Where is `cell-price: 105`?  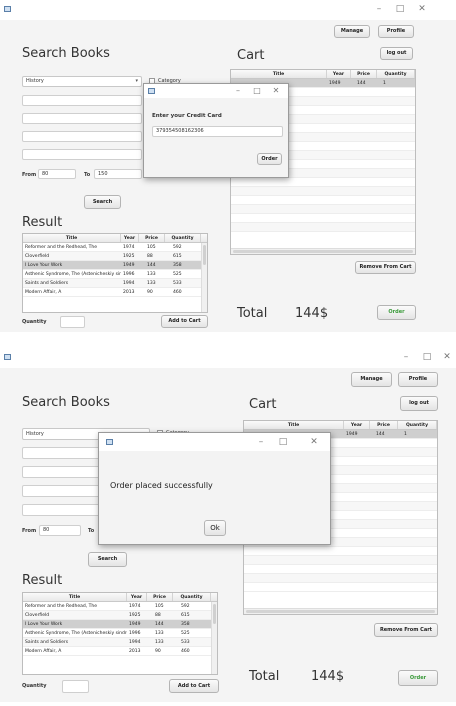 cell-price: 105 is located at coordinates (151, 247).